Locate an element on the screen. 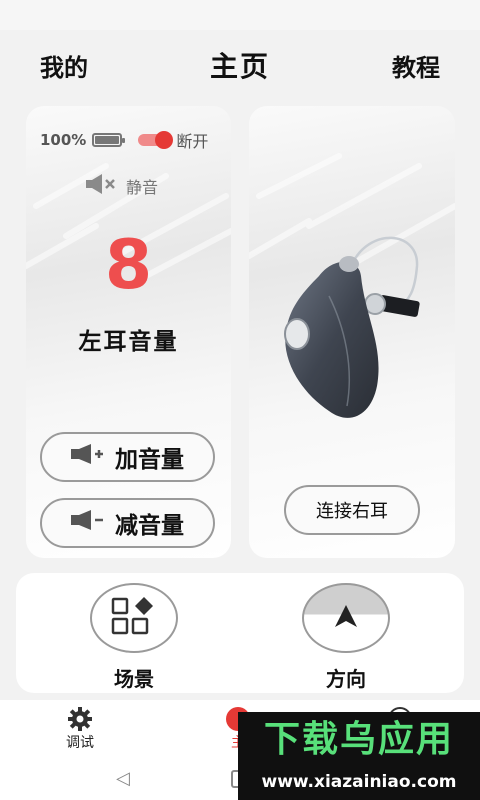 The height and width of the screenshot is (800, 480). scene-control: 场景 is located at coordinates (134, 638).